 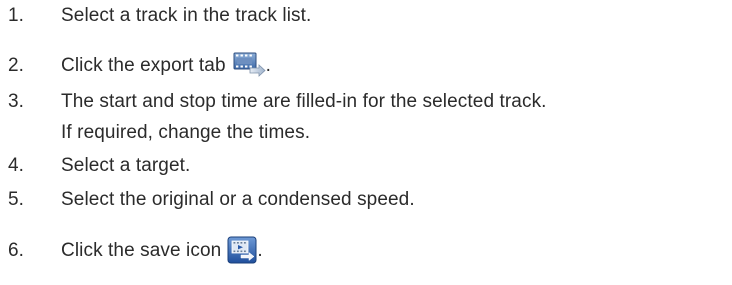 What do you see at coordinates (143, 65) in the screenshot?
I see `step-text: Click the export tab` at bounding box center [143, 65].